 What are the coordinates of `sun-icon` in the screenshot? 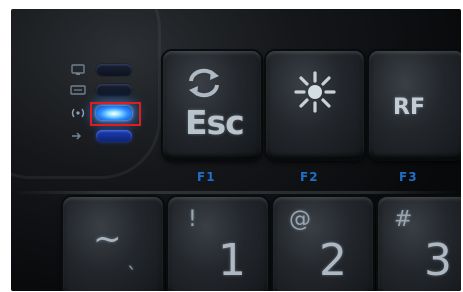 It's located at (315, 94).